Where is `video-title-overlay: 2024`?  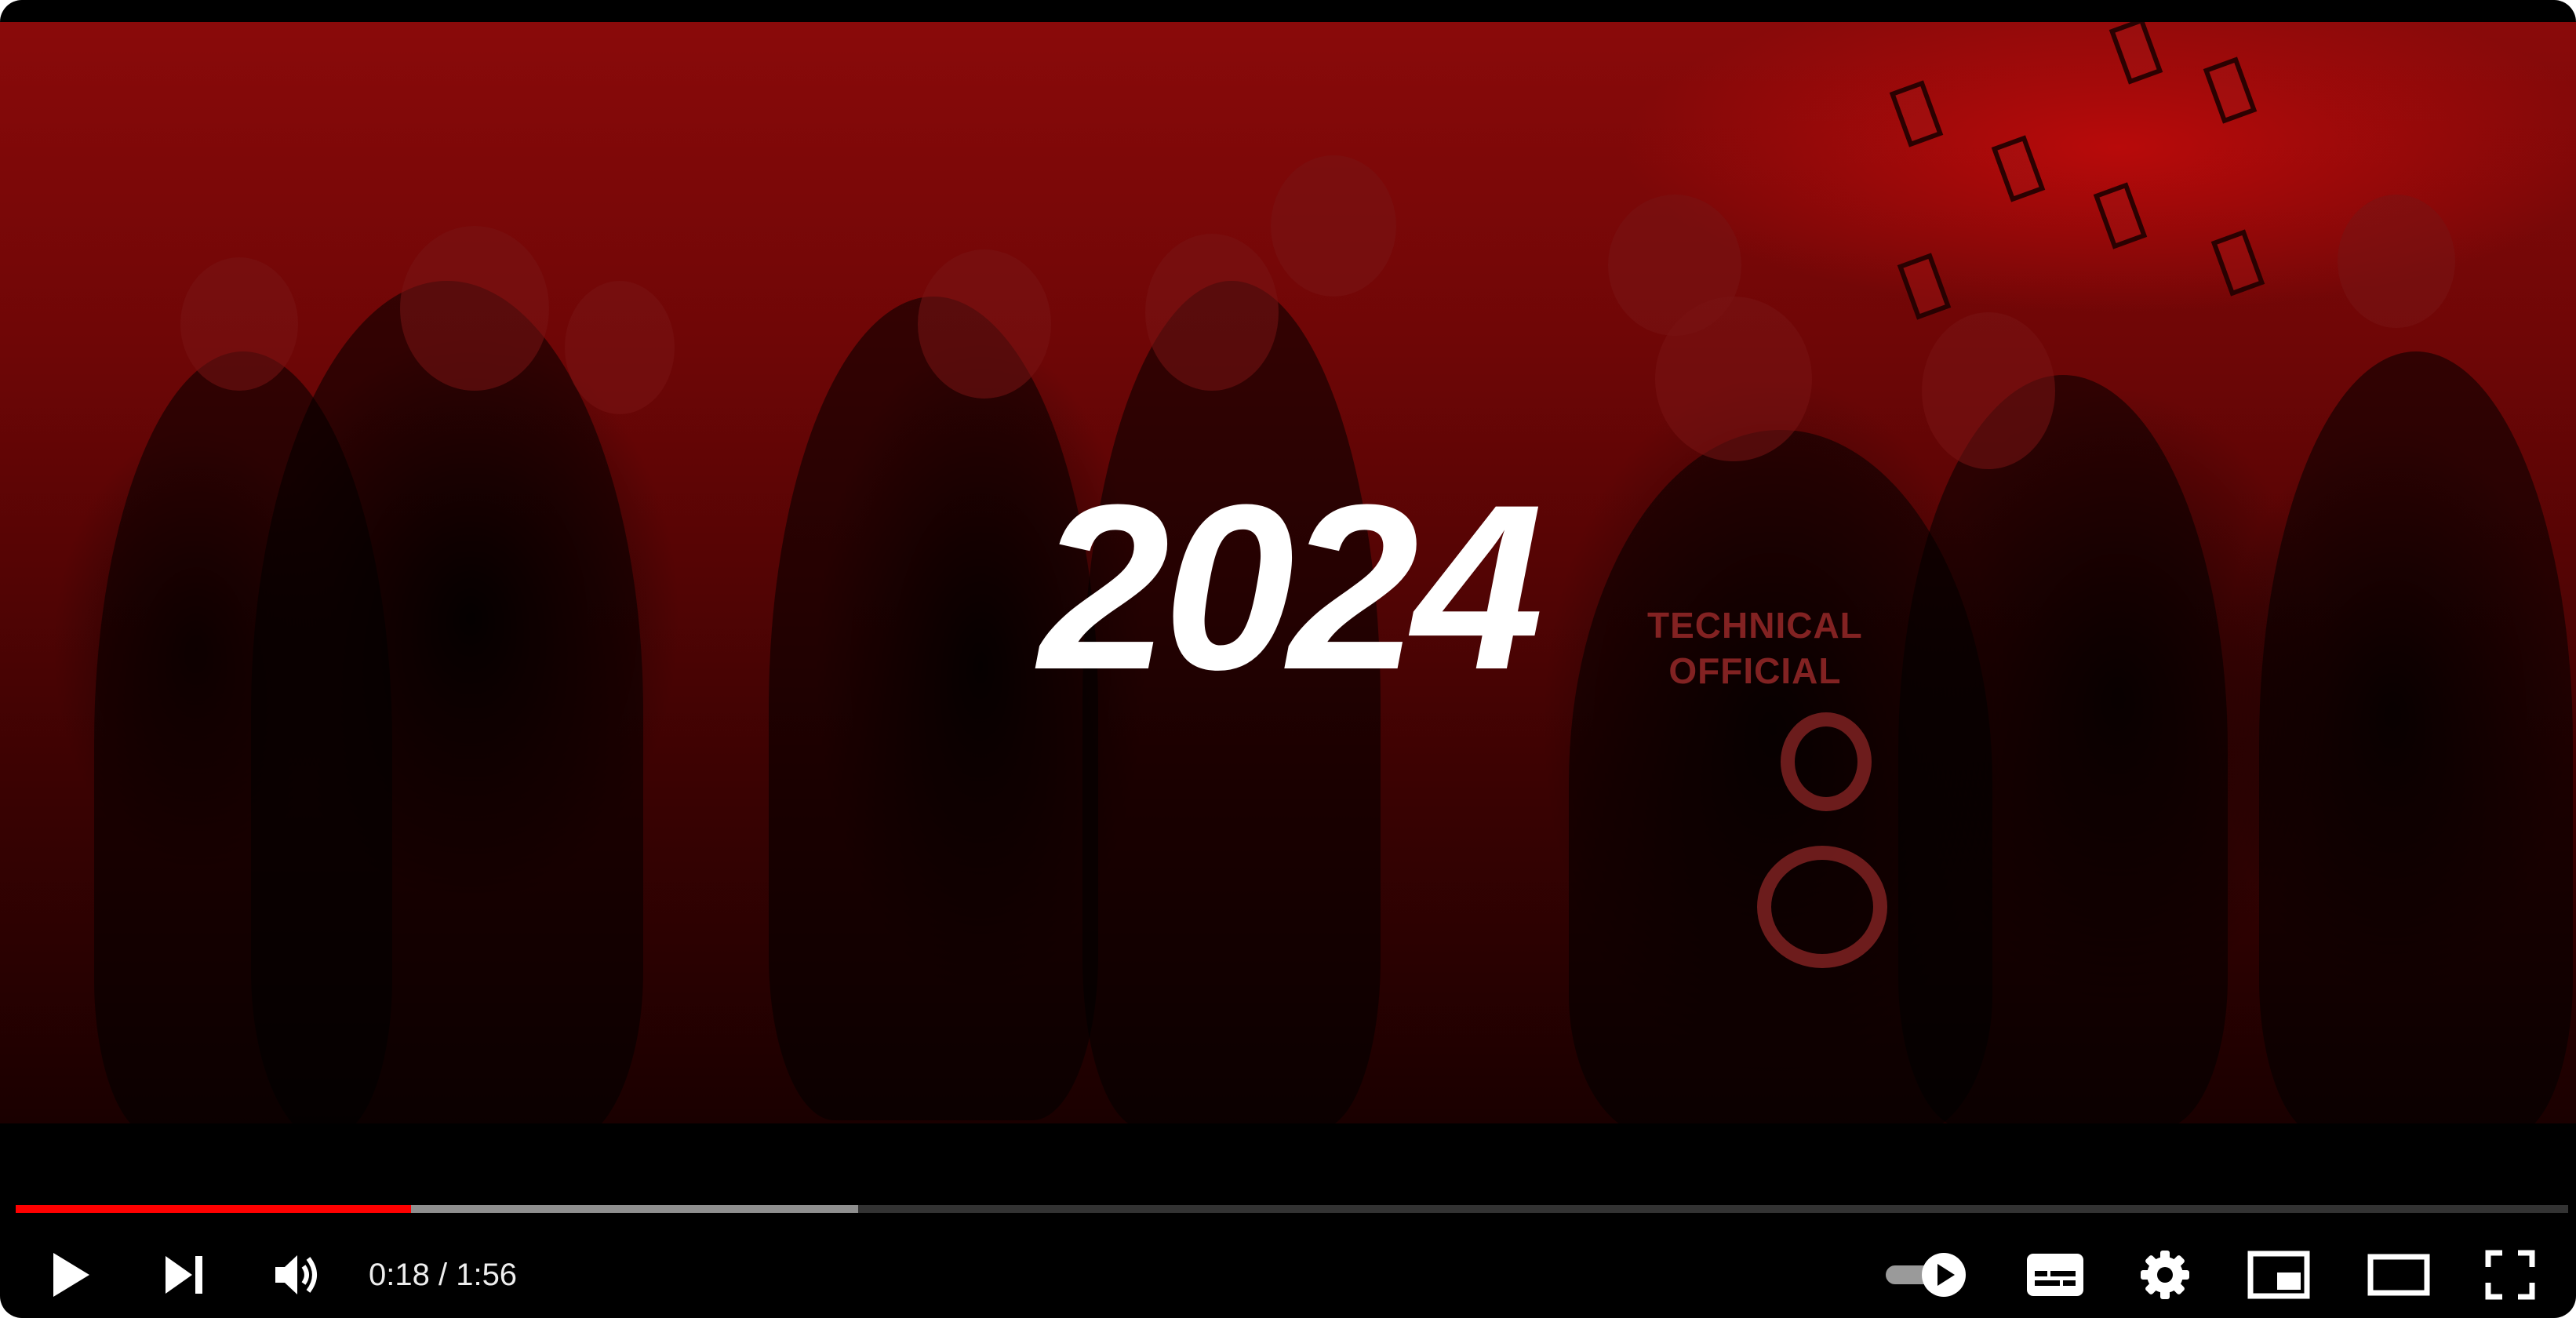 video-title-overlay: 2024 is located at coordinates (1291, 587).